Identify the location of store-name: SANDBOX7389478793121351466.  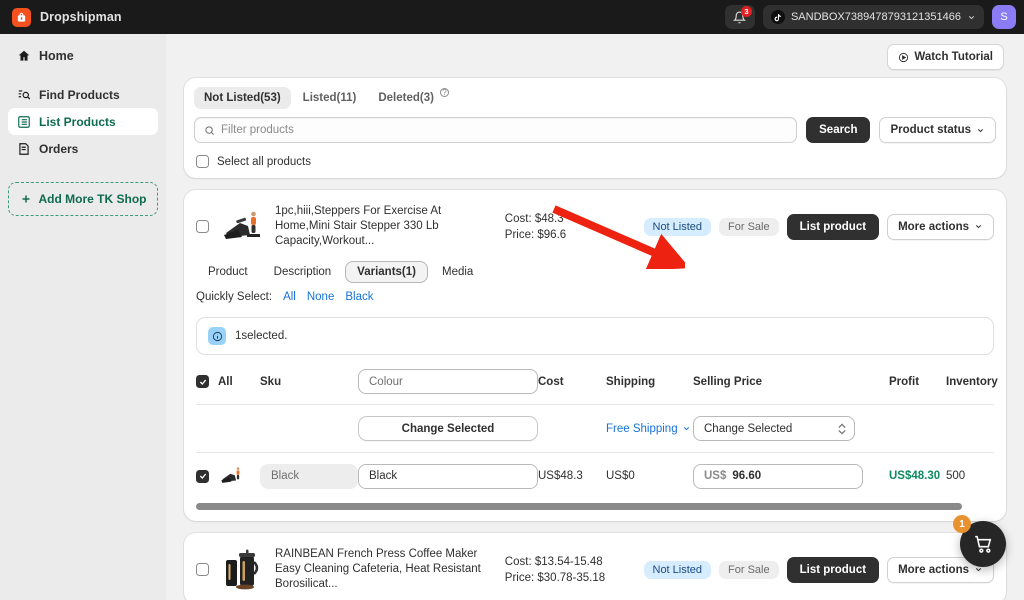
(875, 17).